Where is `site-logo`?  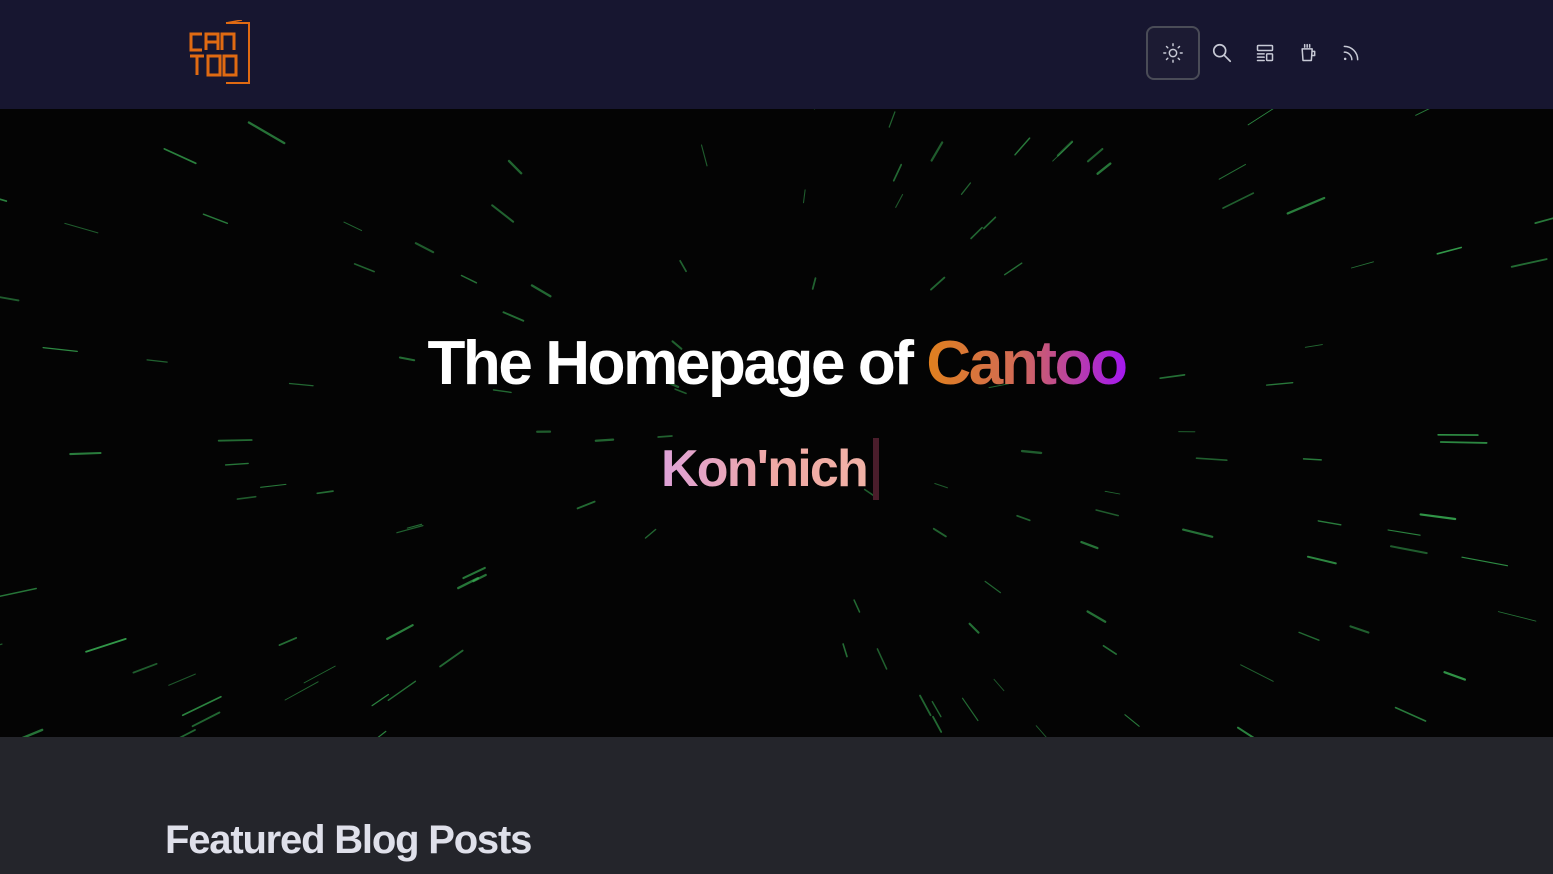
site-logo is located at coordinates (219, 52).